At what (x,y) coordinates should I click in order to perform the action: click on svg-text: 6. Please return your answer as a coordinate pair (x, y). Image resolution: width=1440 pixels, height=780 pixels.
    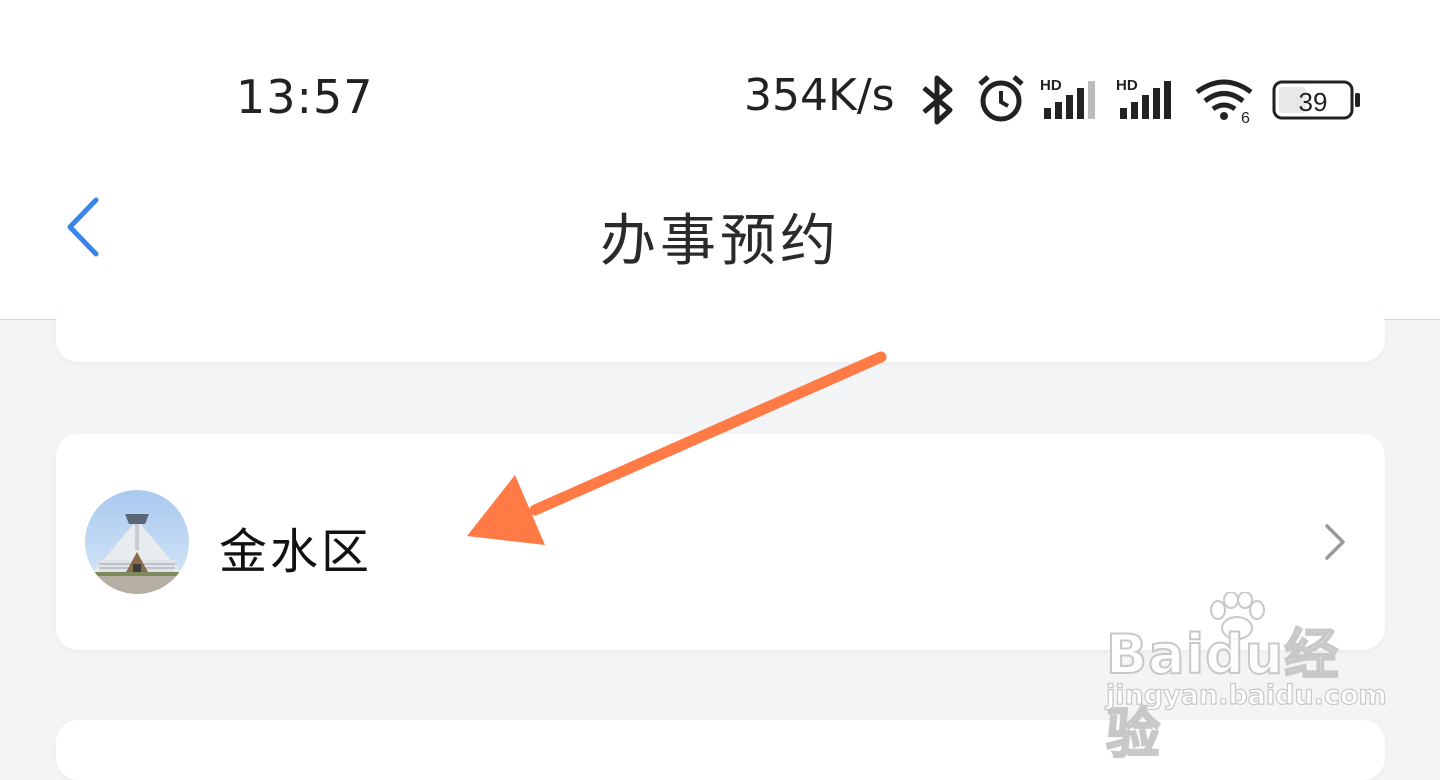
    Looking at the image, I should click on (1245, 117).